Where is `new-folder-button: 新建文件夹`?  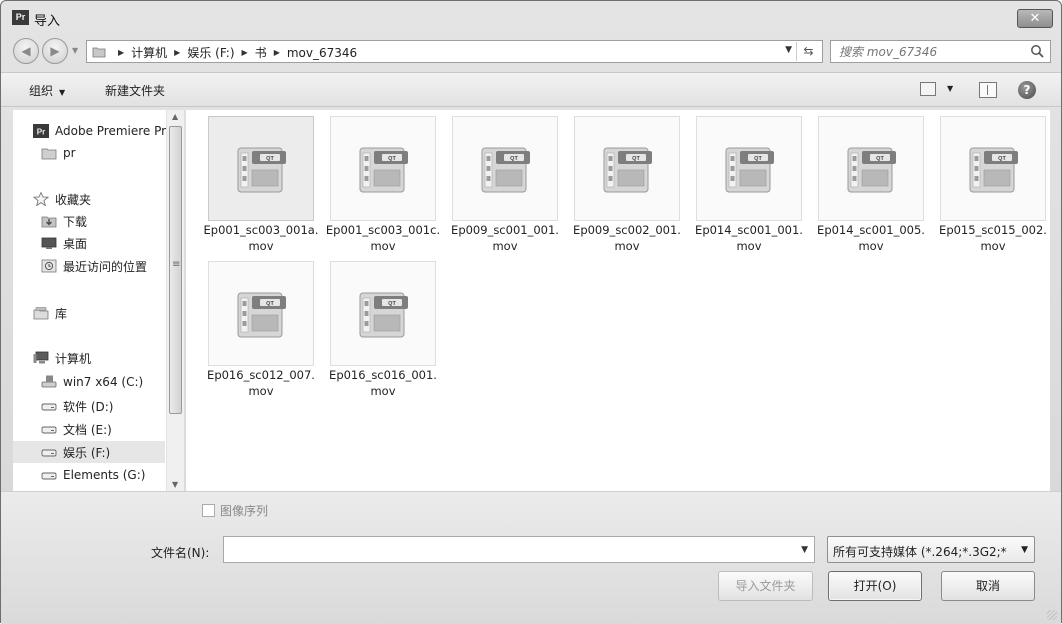
new-folder-button: 新建文件夹 is located at coordinates (135, 90).